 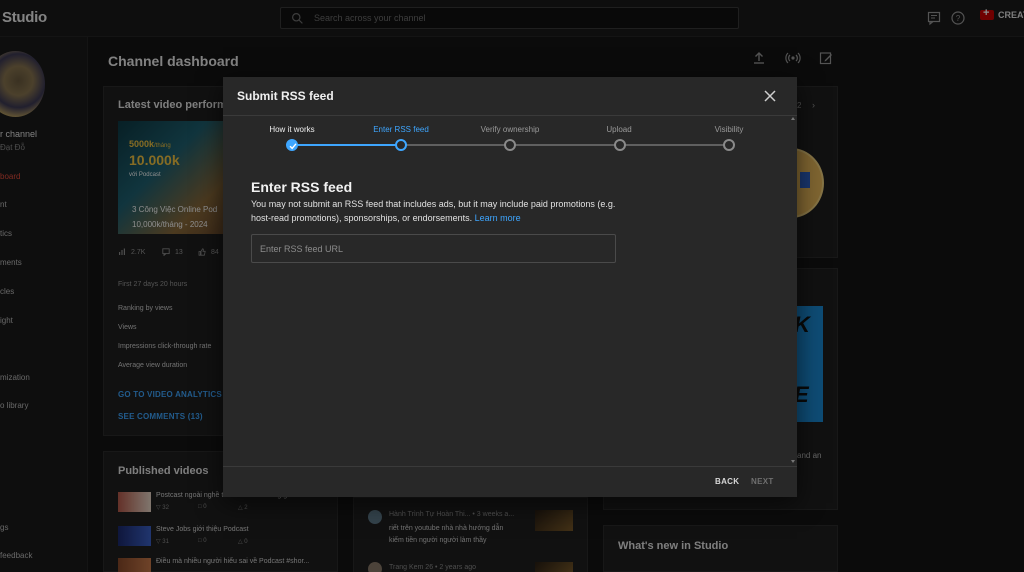 I want to click on scroll-up-arrow-icon, so click(x=793, y=118).